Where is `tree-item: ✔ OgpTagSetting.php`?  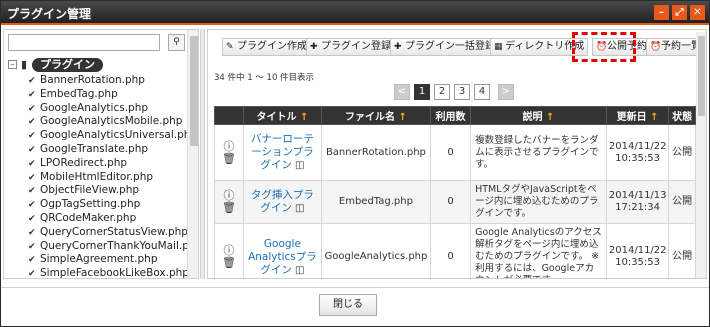
tree-item: ✔ OgpTagSetting.php is located at coordinates (108, 205).